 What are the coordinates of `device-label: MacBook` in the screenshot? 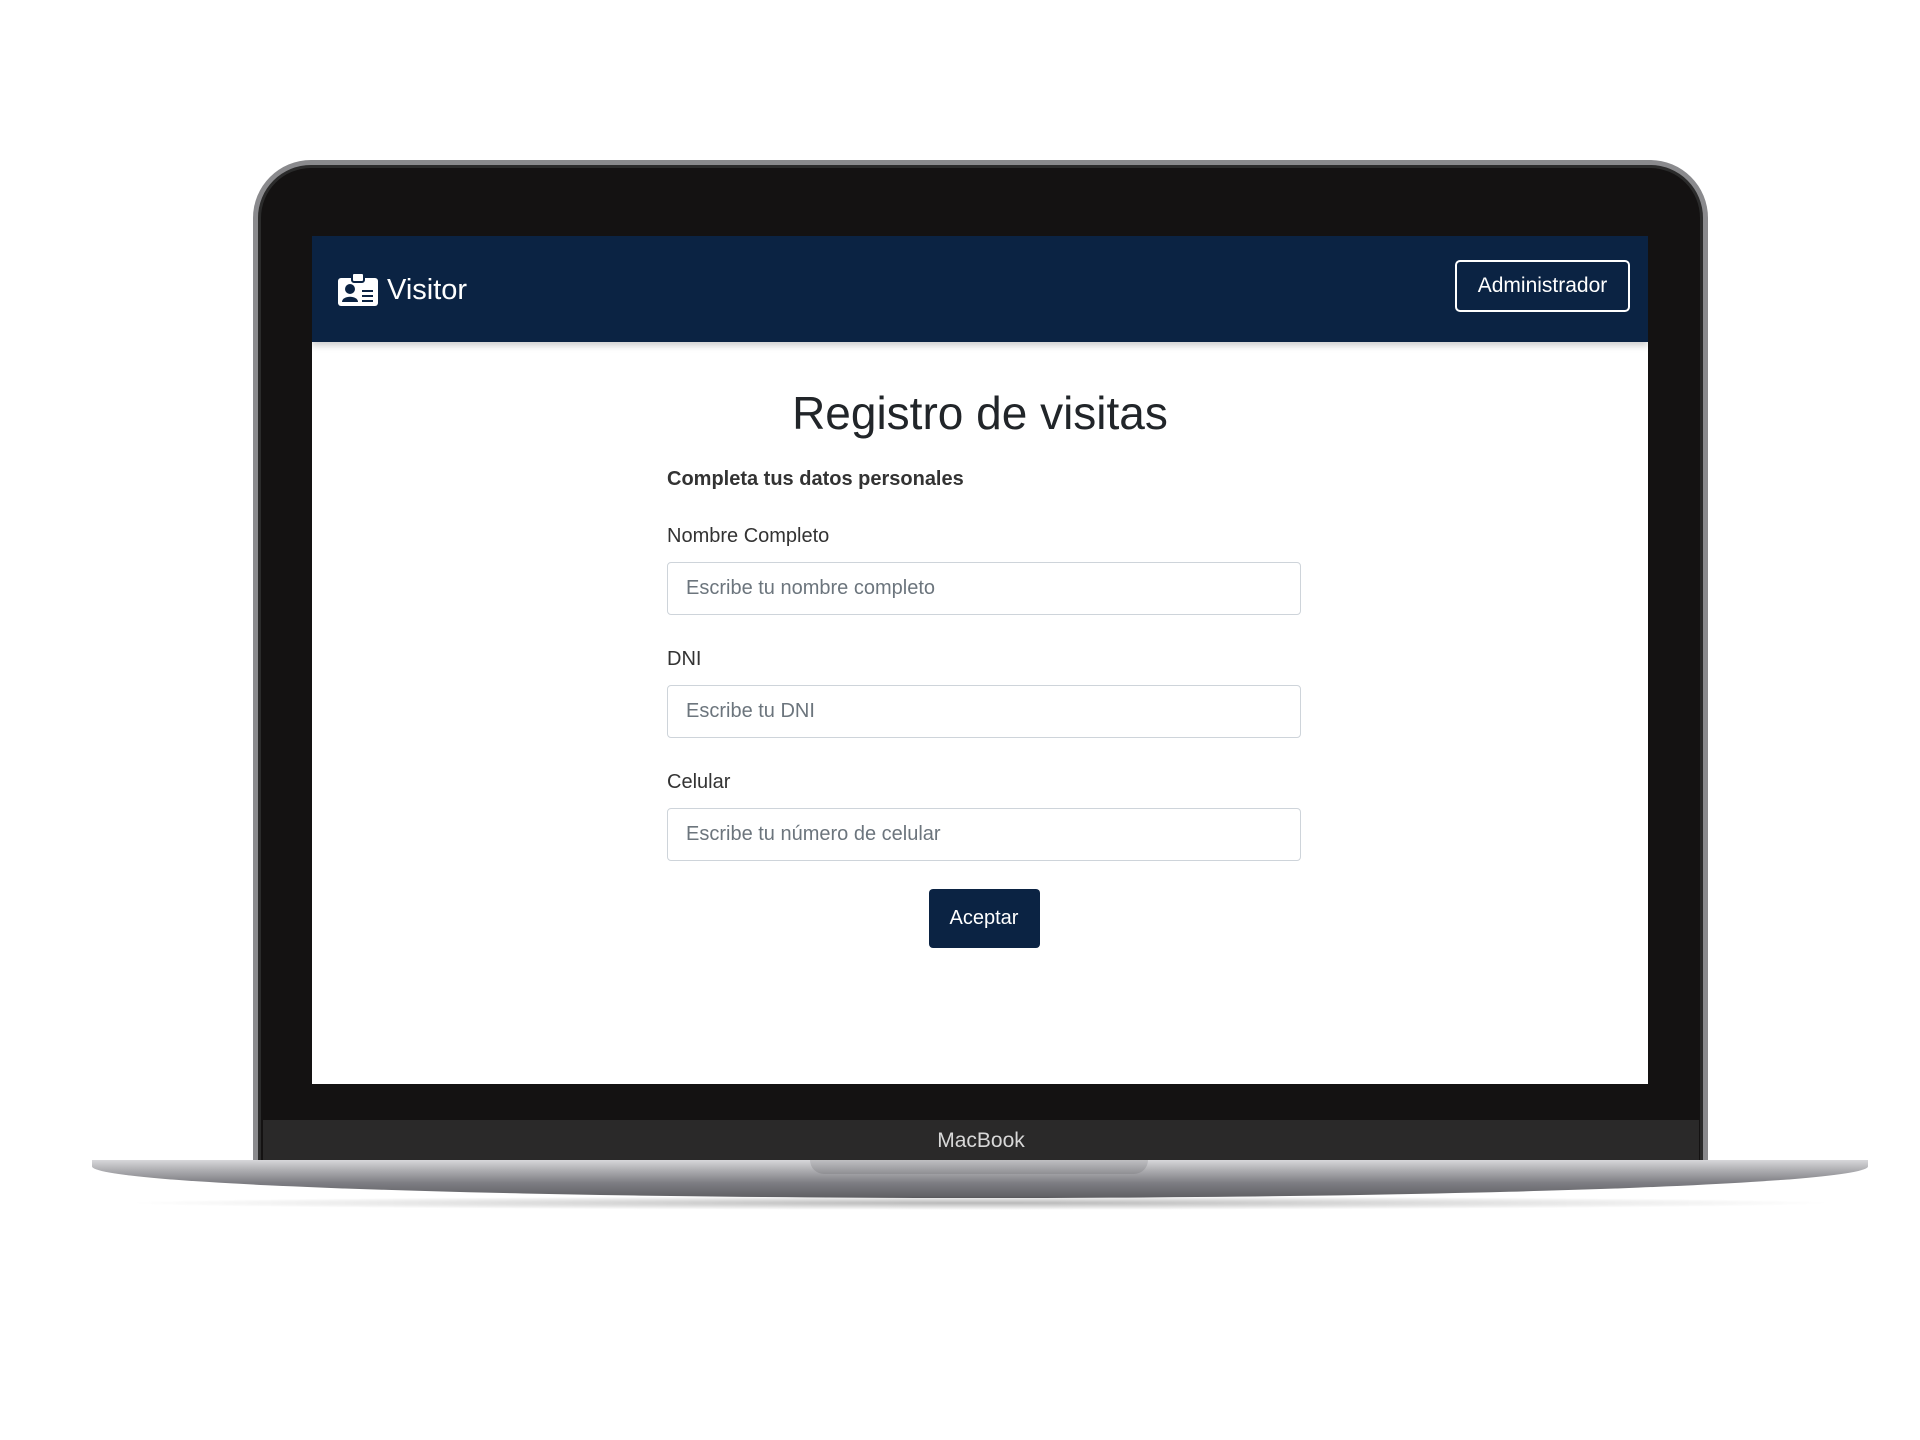 It's located at (981, 1140).